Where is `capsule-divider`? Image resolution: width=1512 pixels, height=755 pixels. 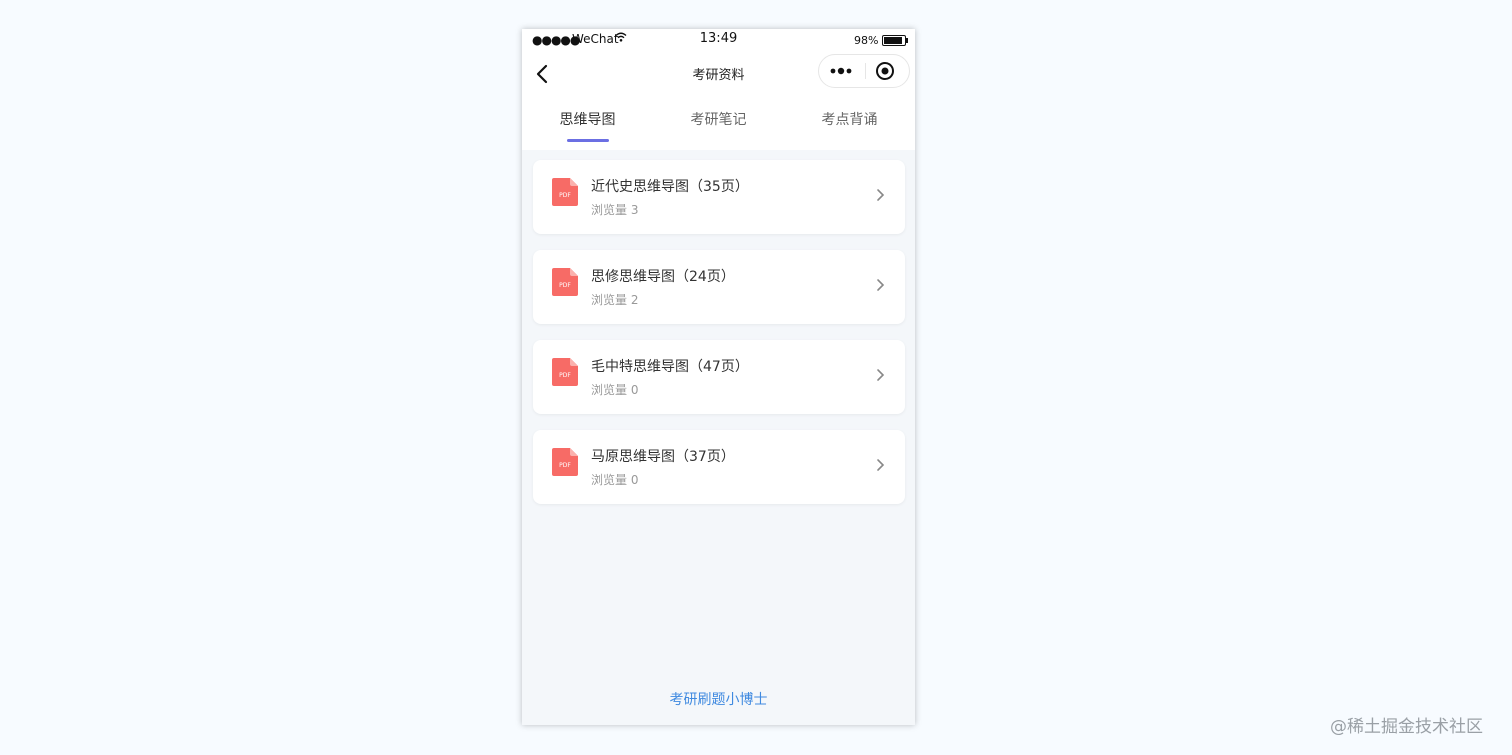 capsule-divider is located at coordinates (865, 71).